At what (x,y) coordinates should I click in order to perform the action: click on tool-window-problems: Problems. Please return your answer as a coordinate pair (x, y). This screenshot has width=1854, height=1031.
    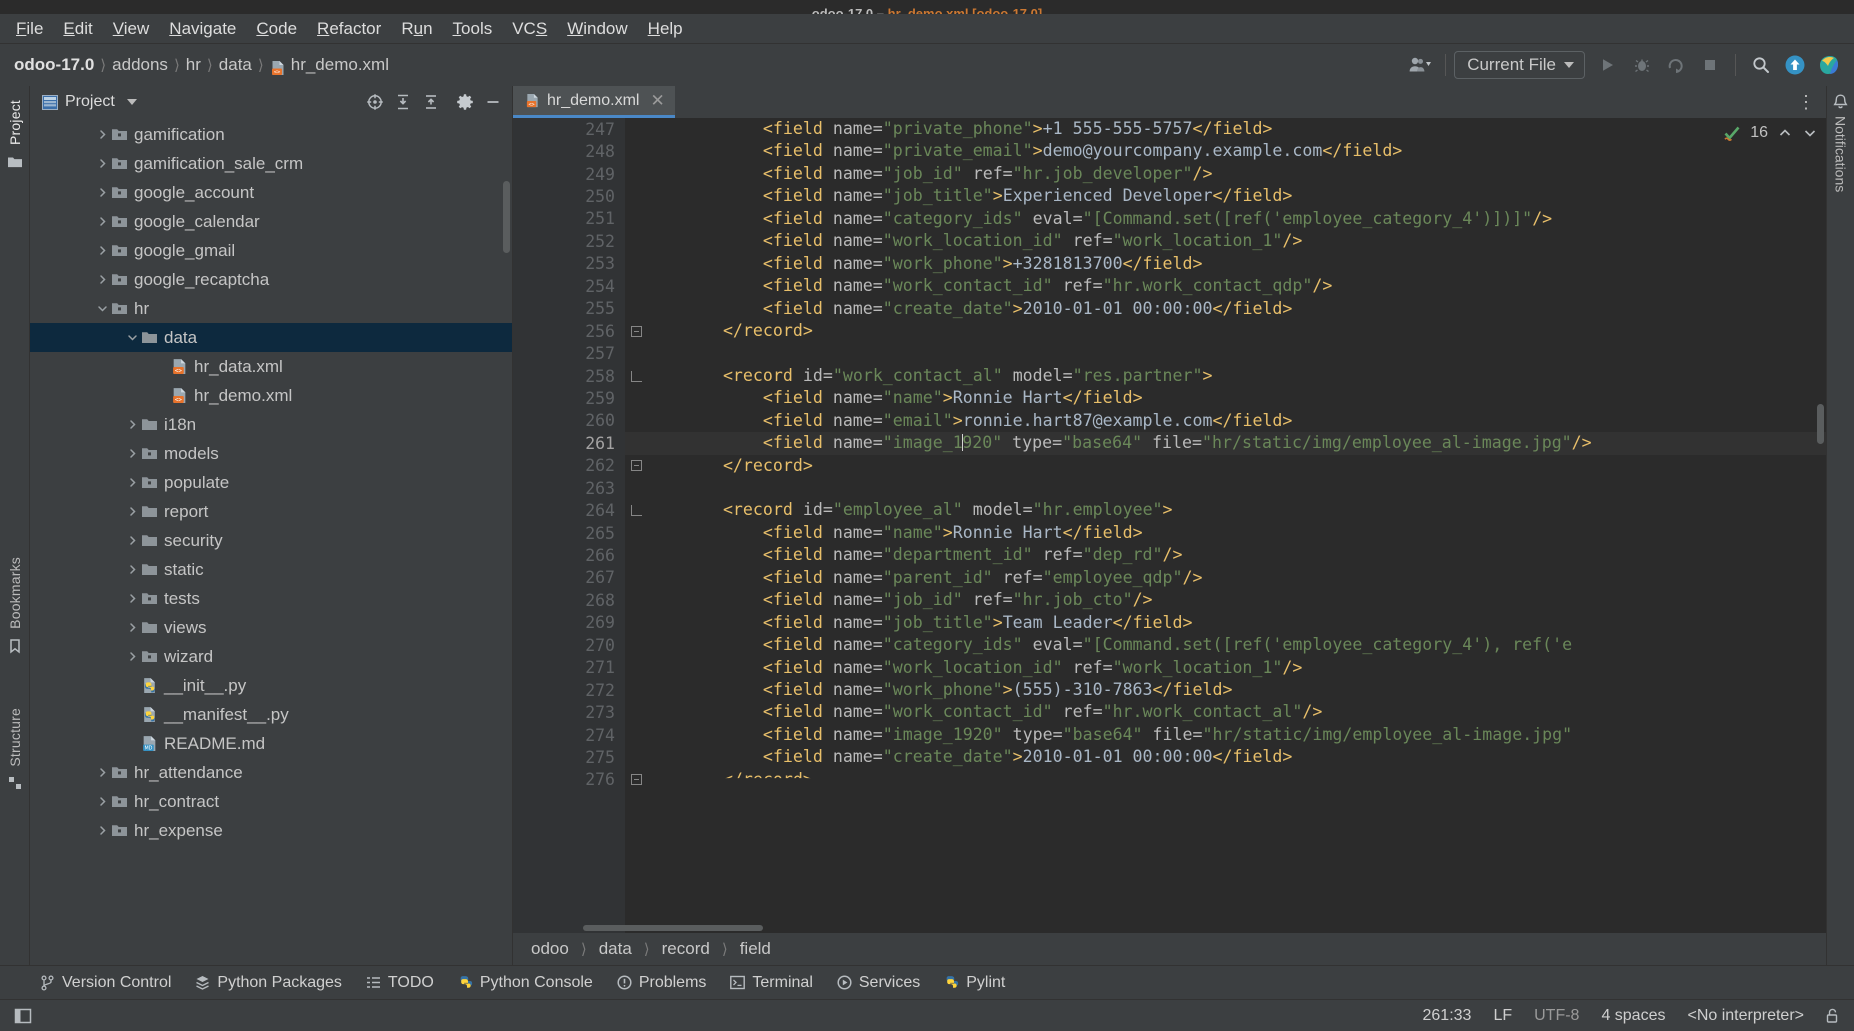
    Looking at the image, I should click on (661, 983).